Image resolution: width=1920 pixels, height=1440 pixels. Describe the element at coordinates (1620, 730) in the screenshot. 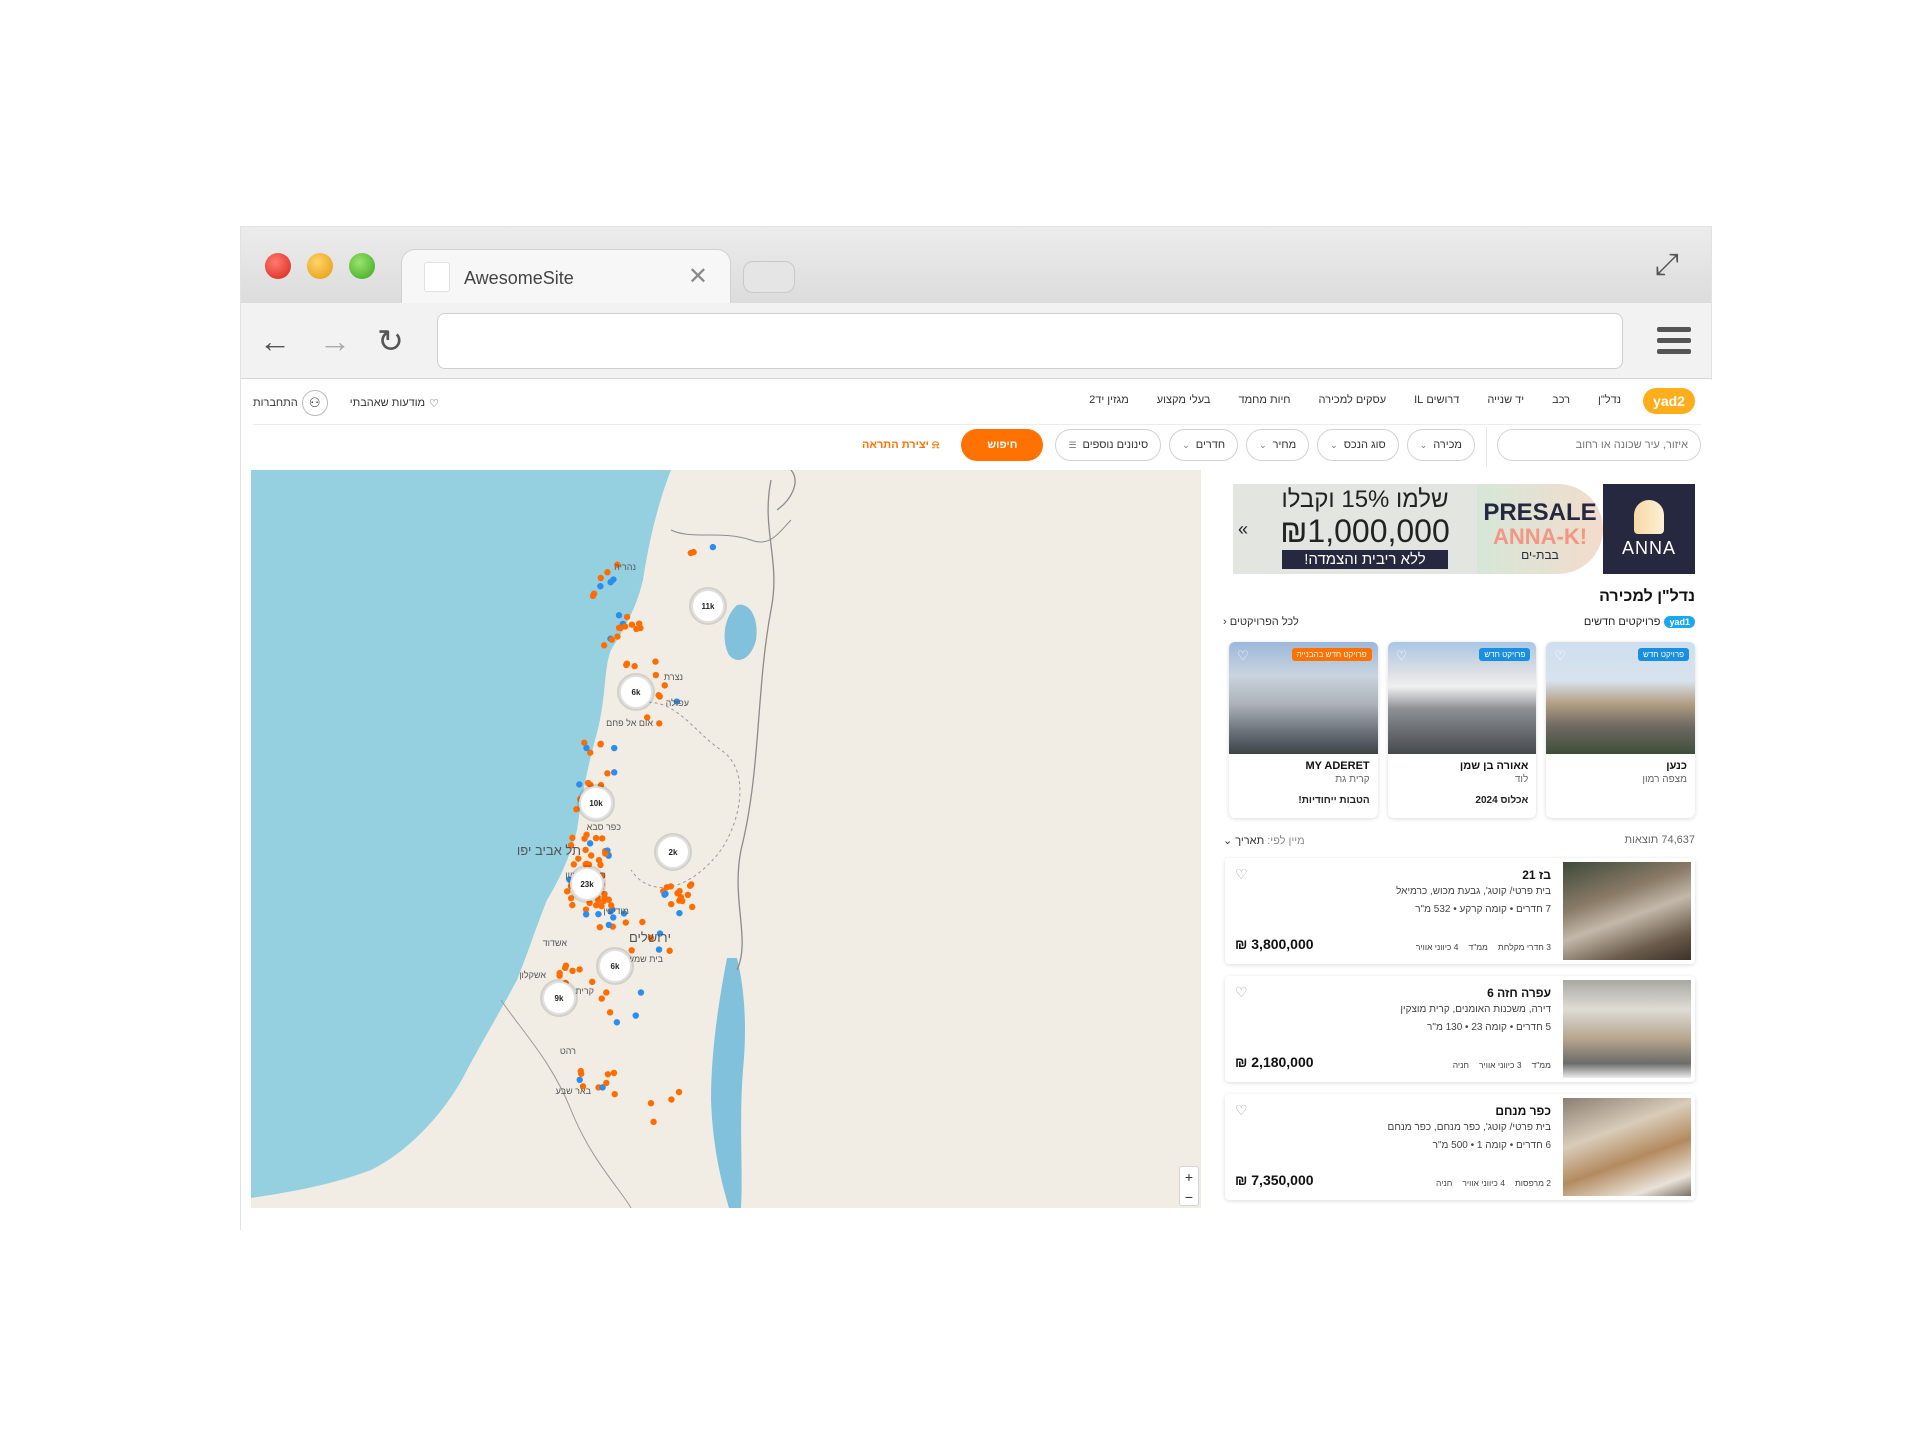

I see `project-card: פרויקט חדש ♡ כנען מצפה רמון` at that location.